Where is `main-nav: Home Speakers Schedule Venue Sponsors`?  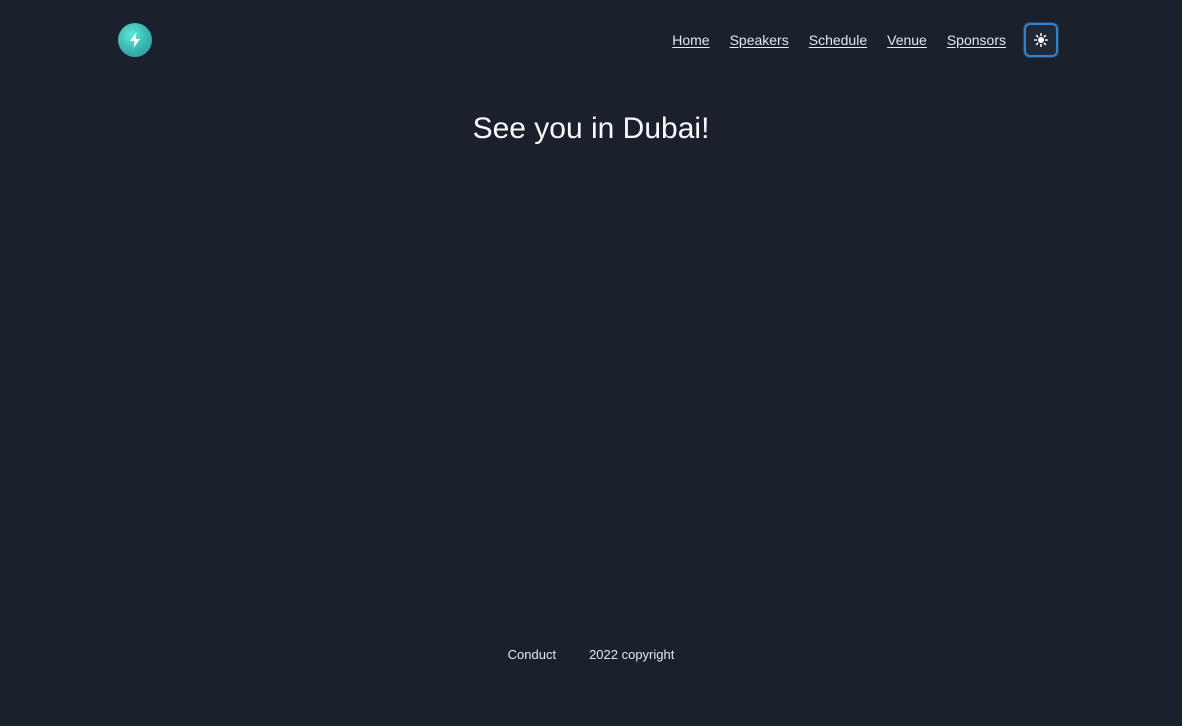 main-nav: Home Speakers Schedule Venue Sponsors is located at coordinates (865, 40).